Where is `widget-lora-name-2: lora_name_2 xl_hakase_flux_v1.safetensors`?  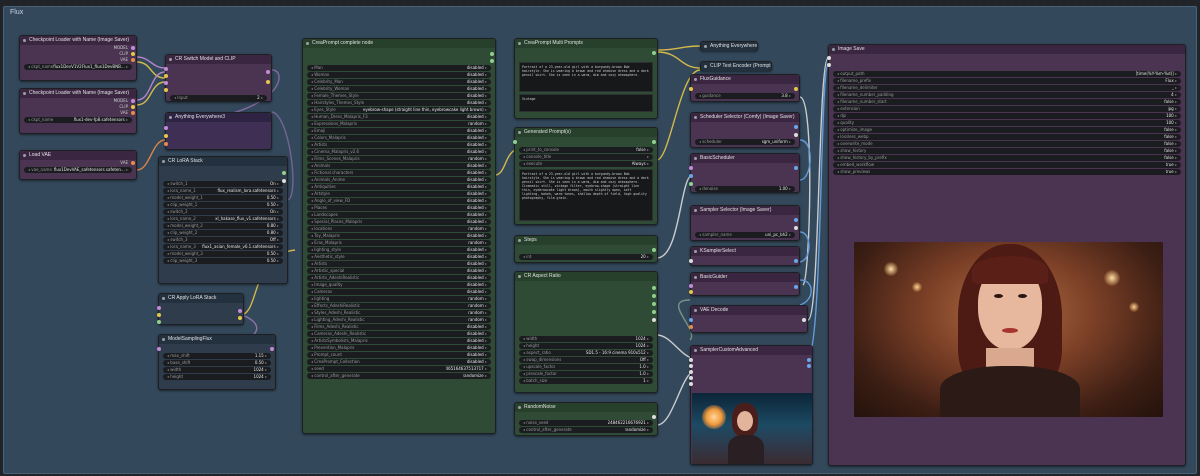 widget-lora-name-2: lora_name_2 xl_hakase_flux_v1.safetensors is located at coordinates (223, 219).